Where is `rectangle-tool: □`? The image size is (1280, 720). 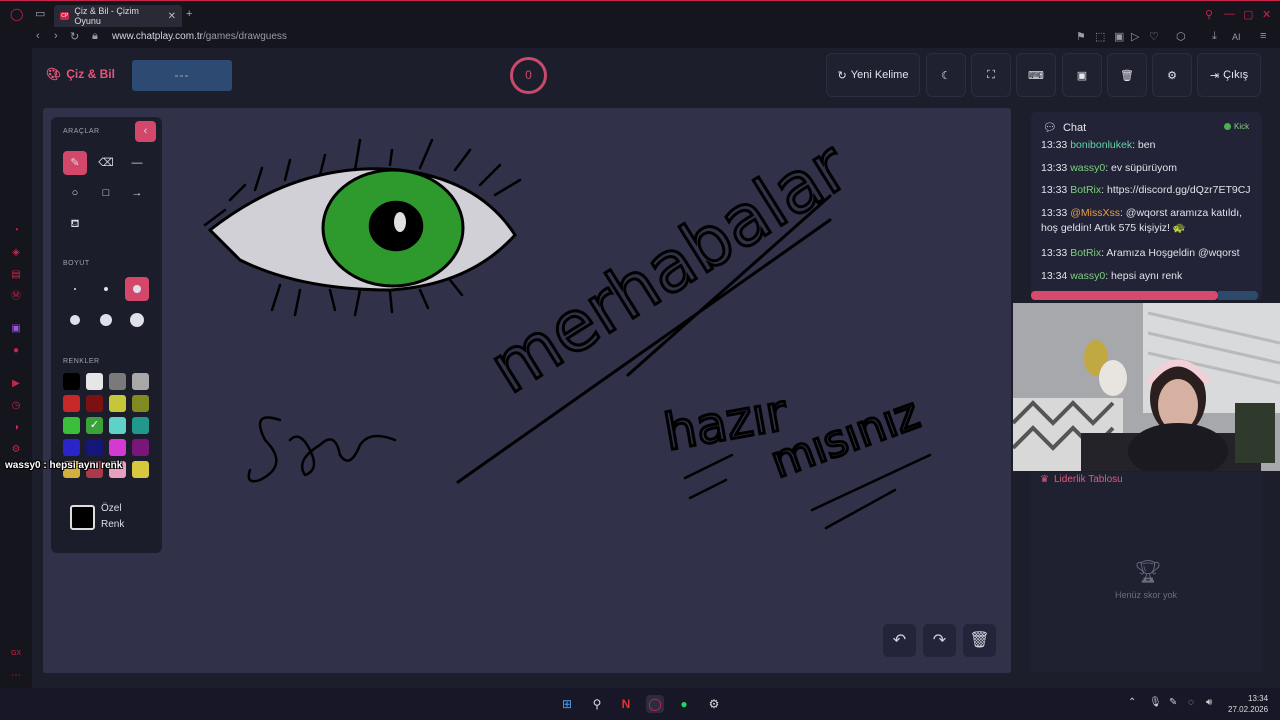 rectangle-tool: □ is located at coordinates (106, 193).